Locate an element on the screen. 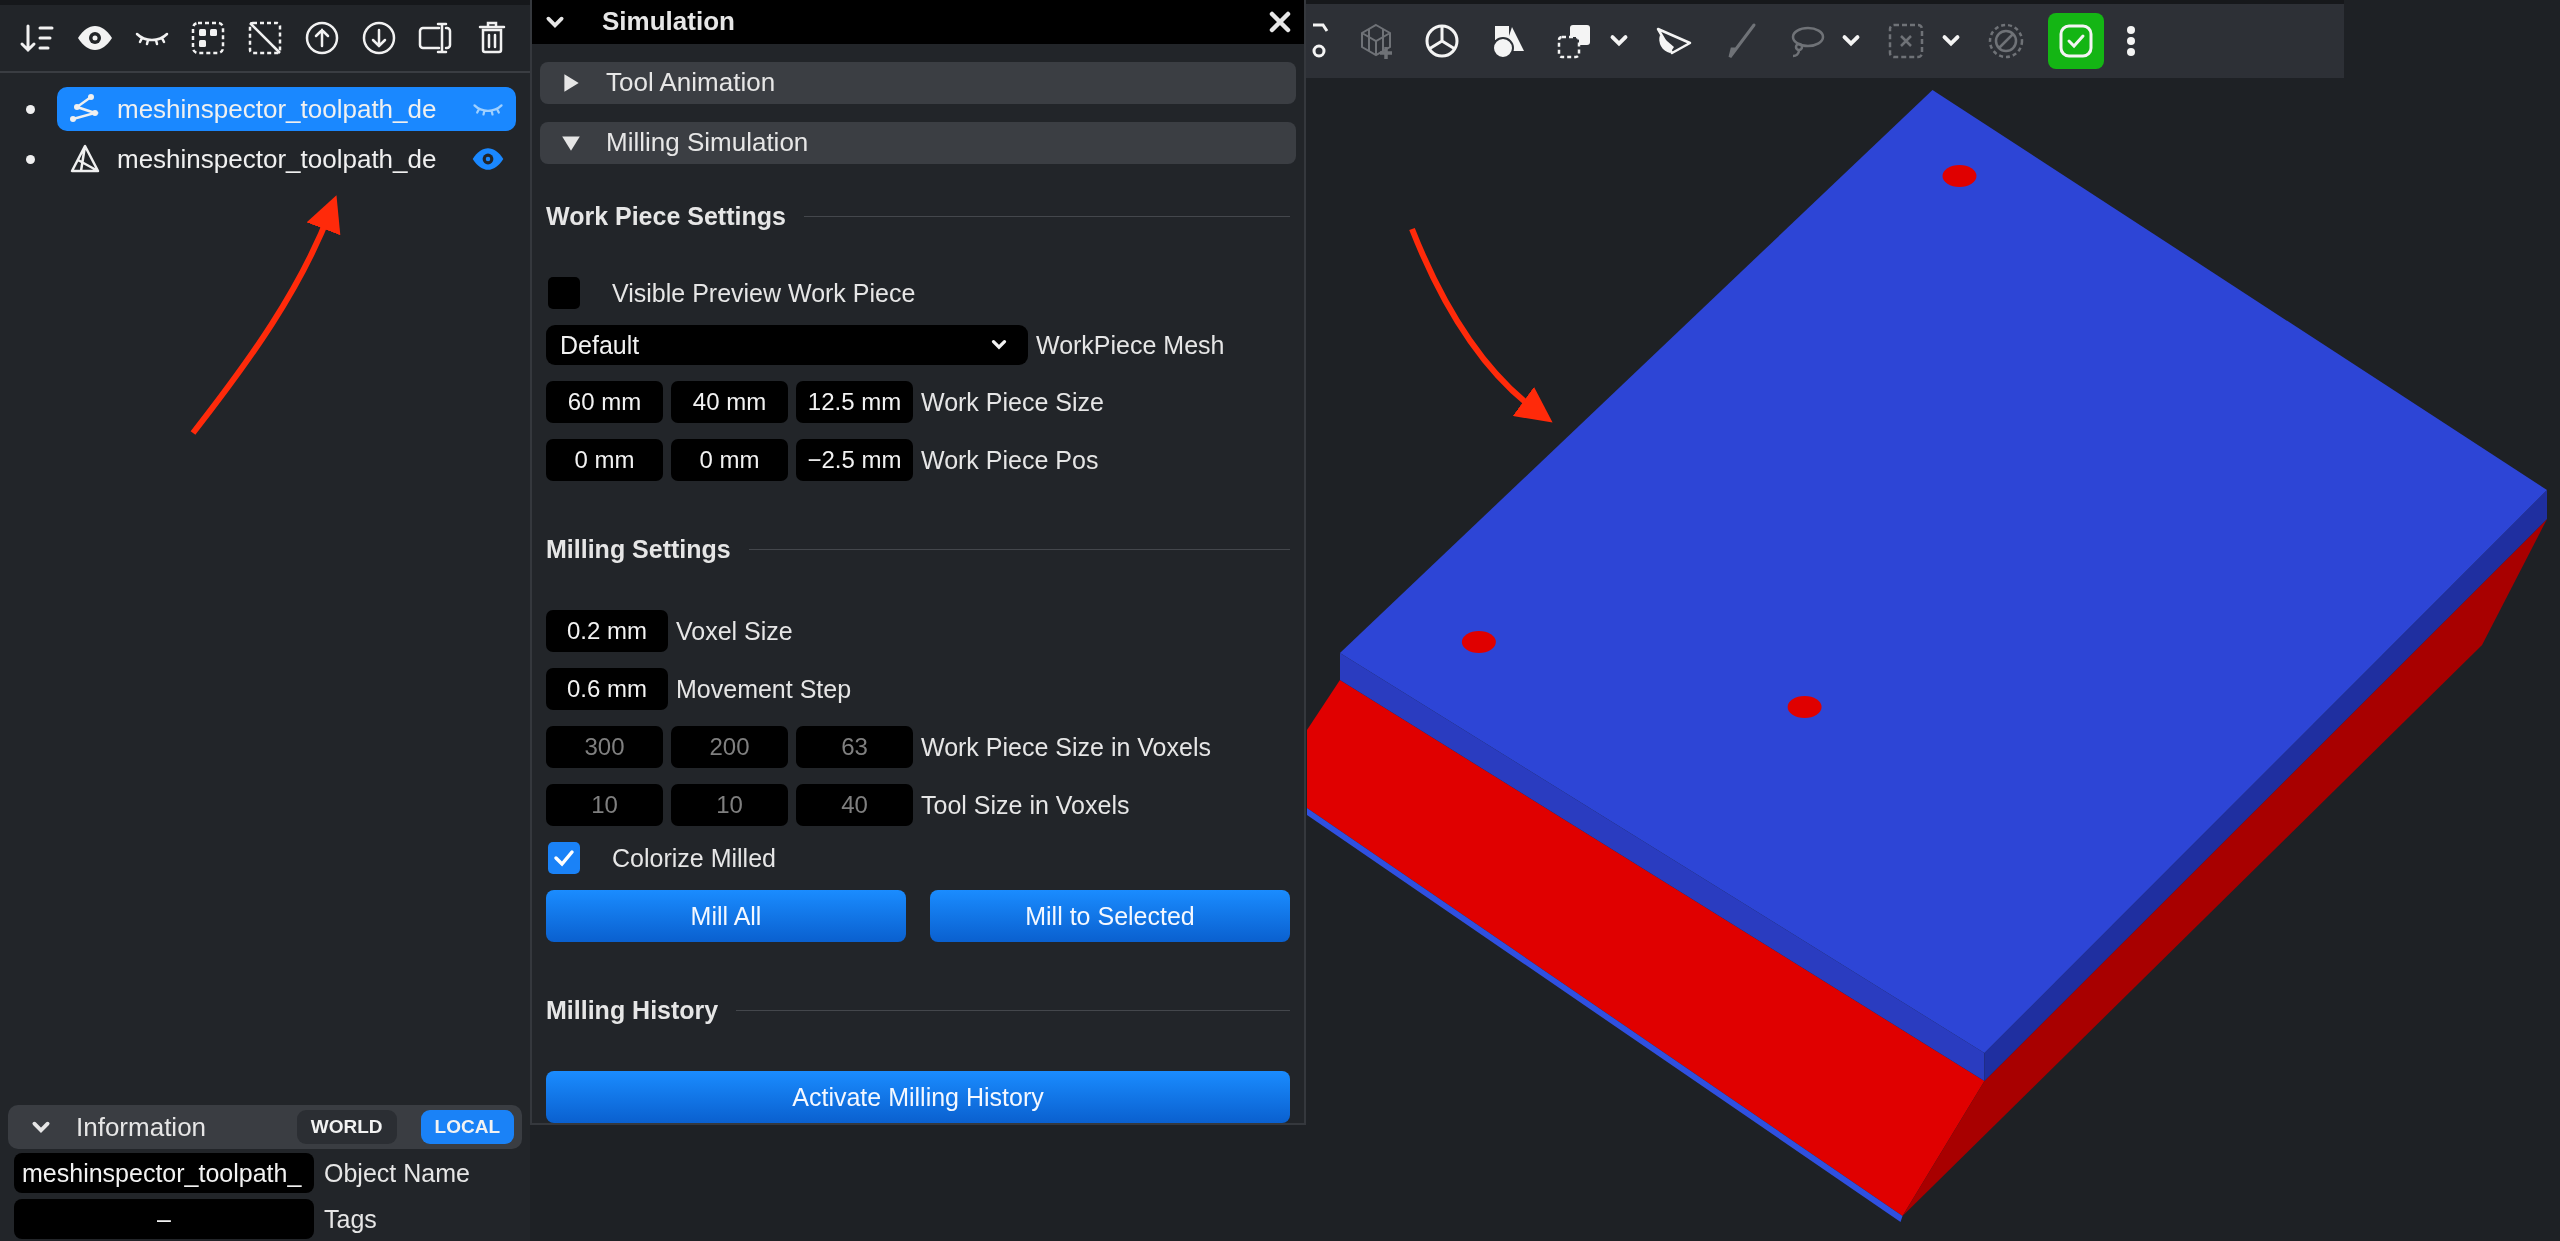 The height and width of the screenshot is (1241, 2560). field-label: Object Name is located at coordinates (397, 1173).